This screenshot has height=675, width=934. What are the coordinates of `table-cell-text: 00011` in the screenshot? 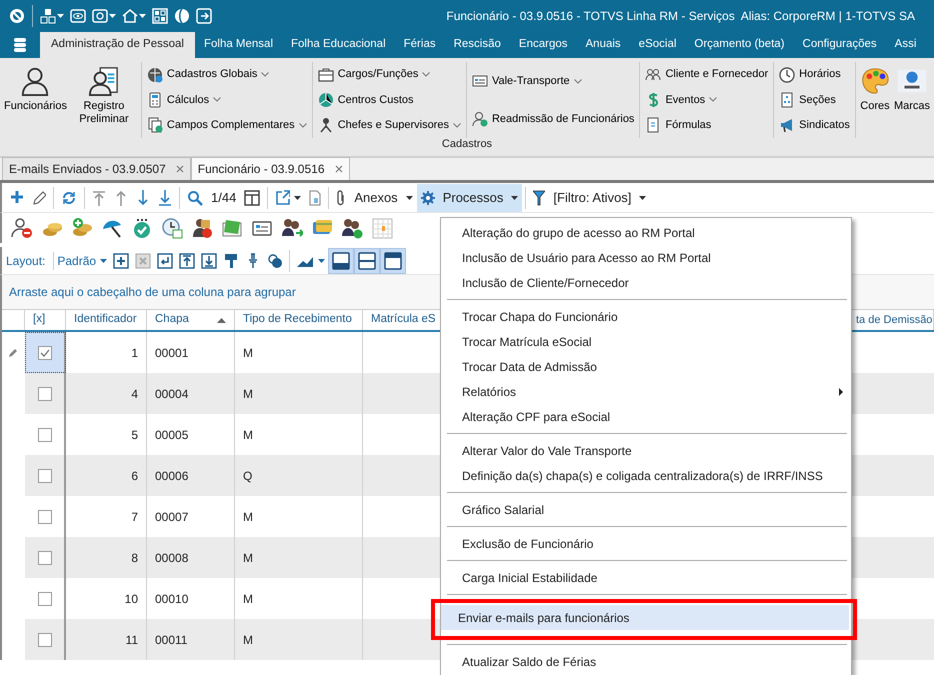 It's located at (171, 640).